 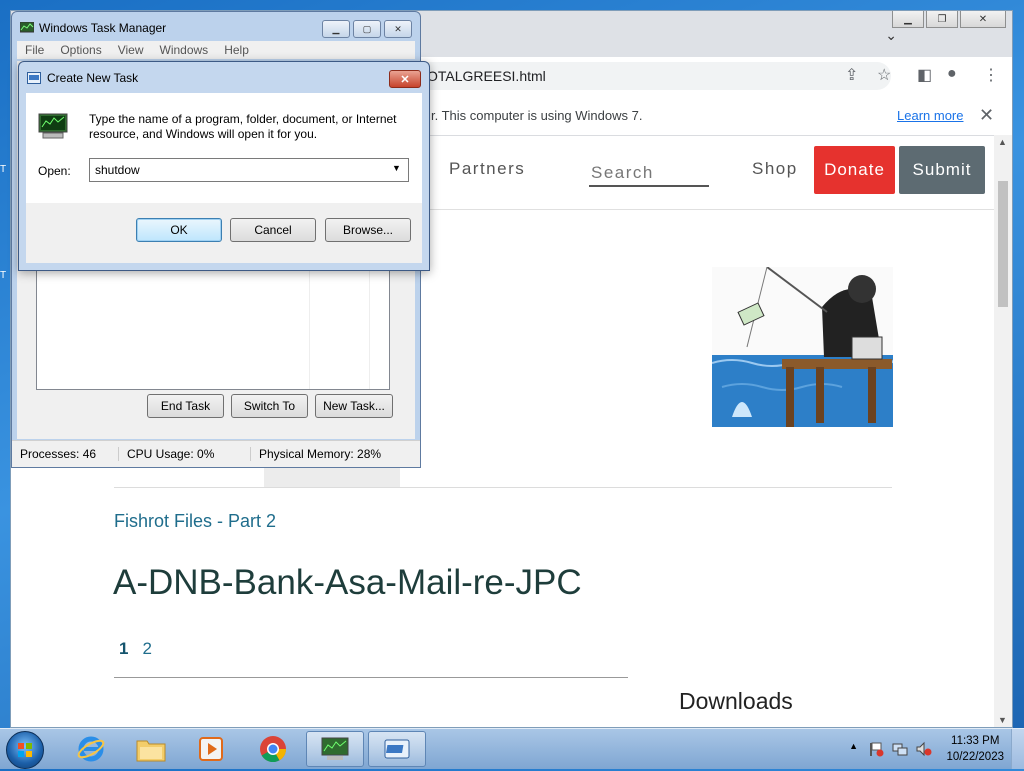 I want to click on page-scrollbar: ▲ ▼, so click(x=1003, y=431).